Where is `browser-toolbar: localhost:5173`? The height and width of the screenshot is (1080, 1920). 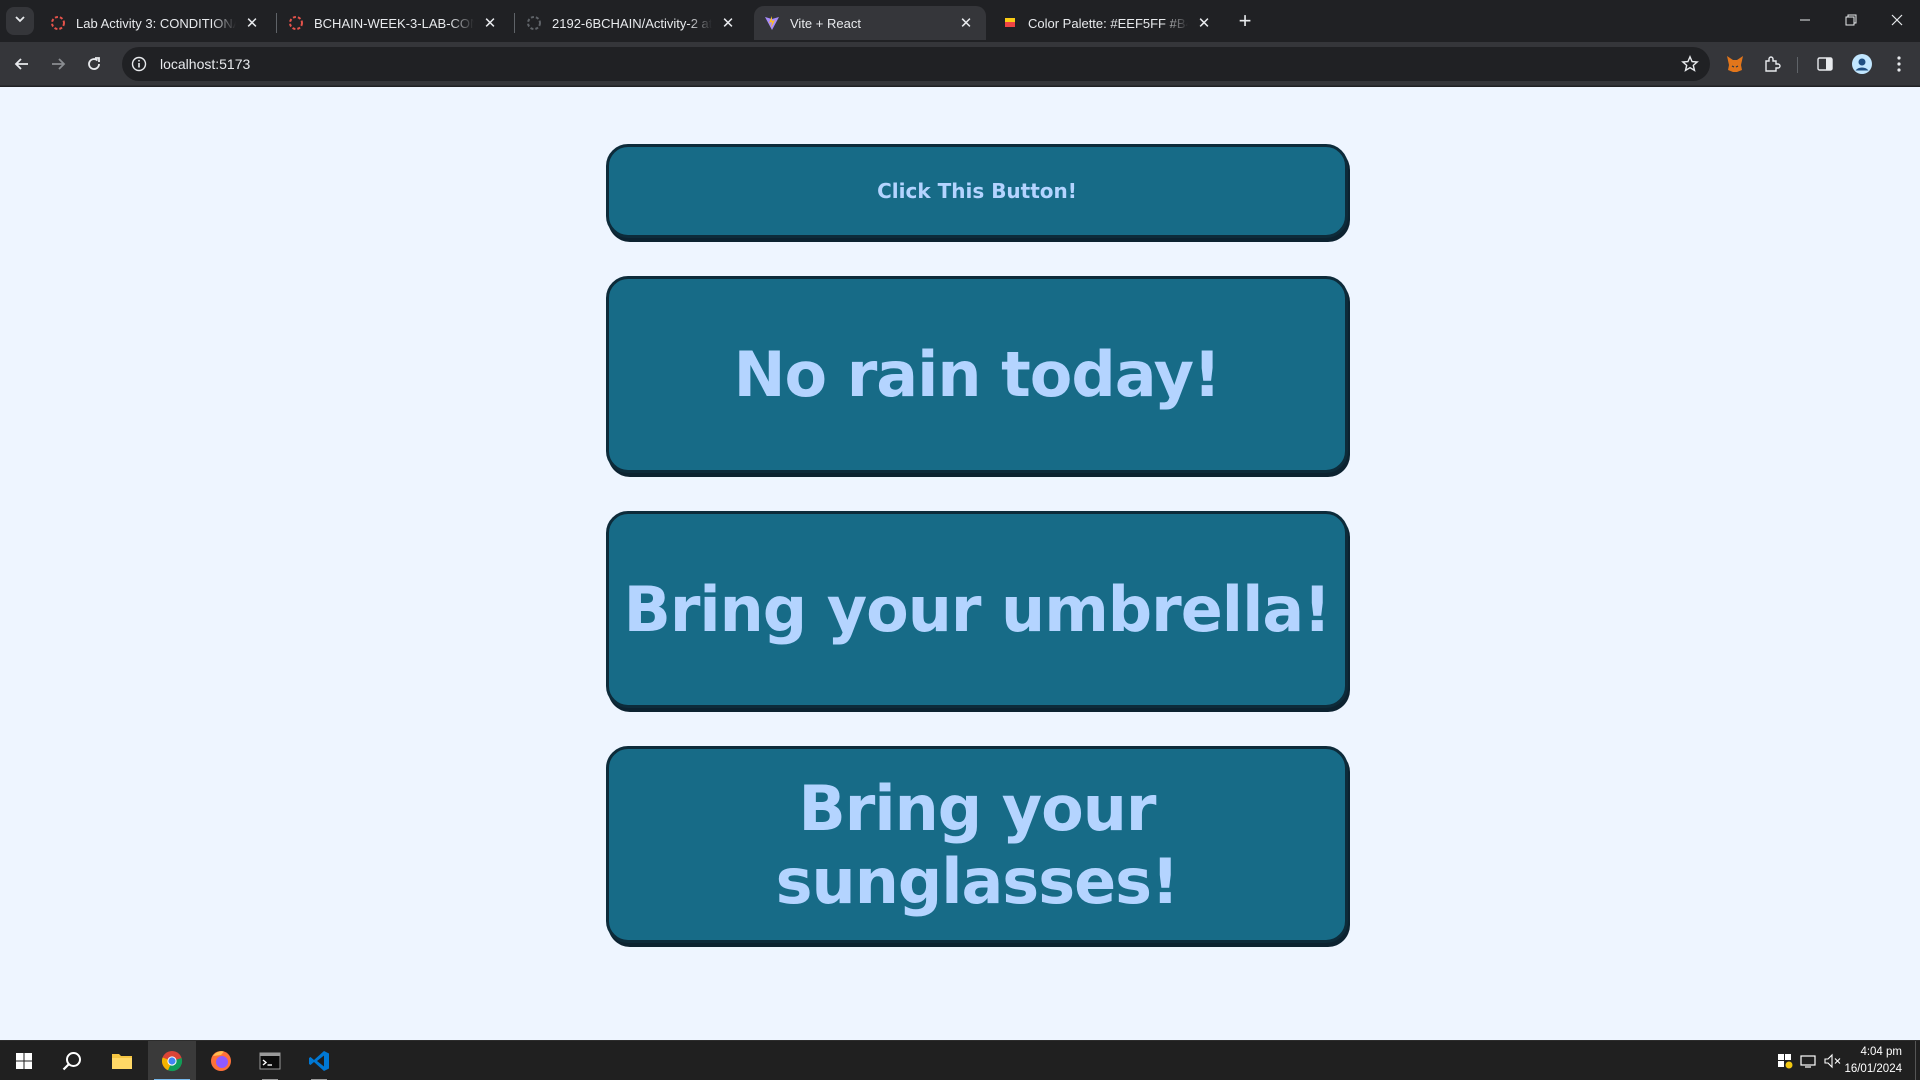 browser-toolbar: localhost:5173 is located at coordinates (960, 64).